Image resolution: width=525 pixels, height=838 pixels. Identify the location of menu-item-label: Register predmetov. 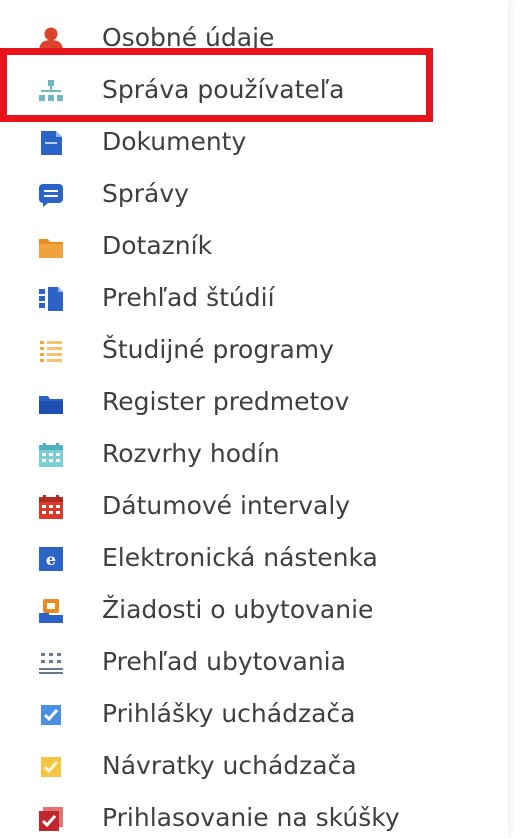
(226, 401).